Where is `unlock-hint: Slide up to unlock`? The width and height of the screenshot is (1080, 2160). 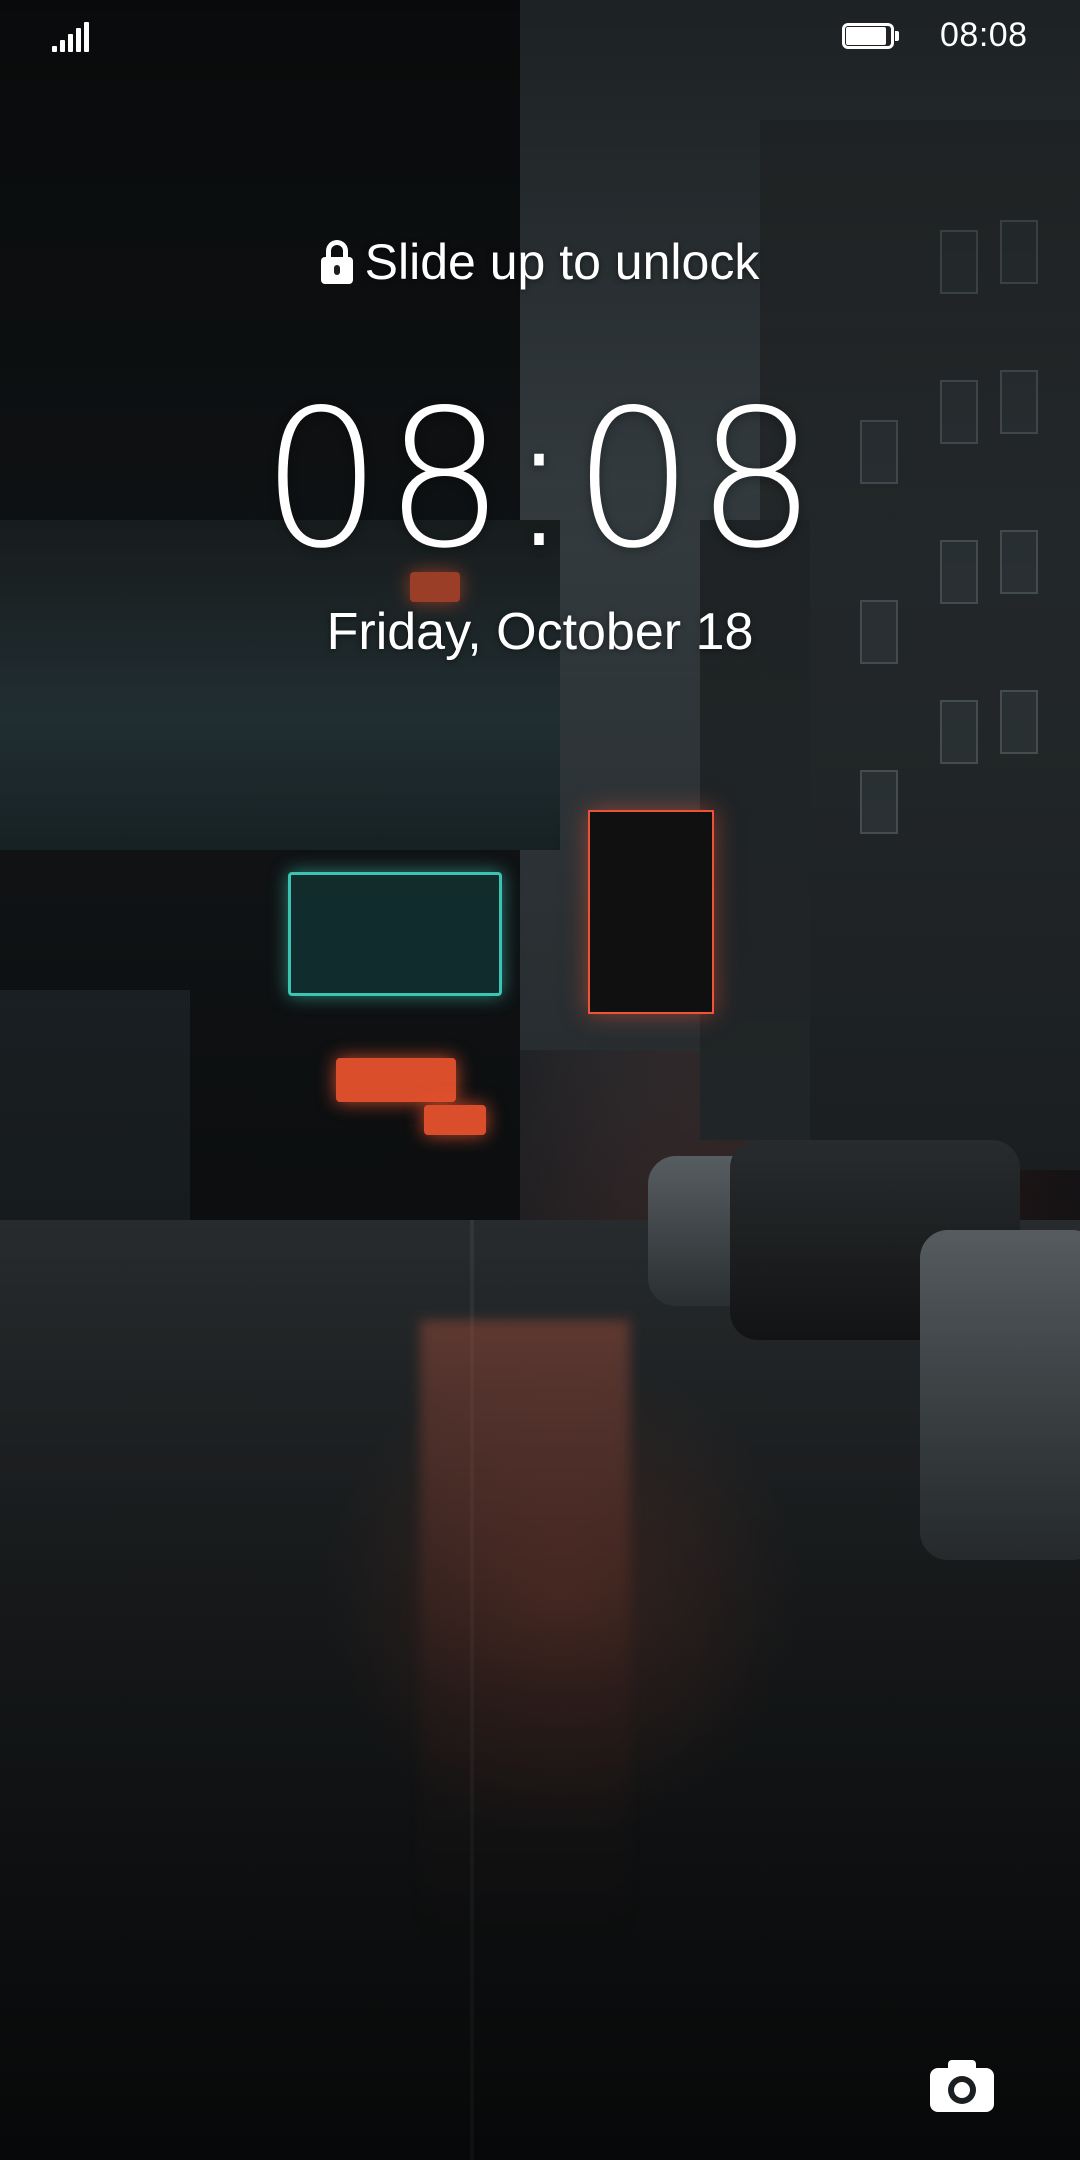 unlock-hint: Slide up to unlock is located at coordinates (540, 262).